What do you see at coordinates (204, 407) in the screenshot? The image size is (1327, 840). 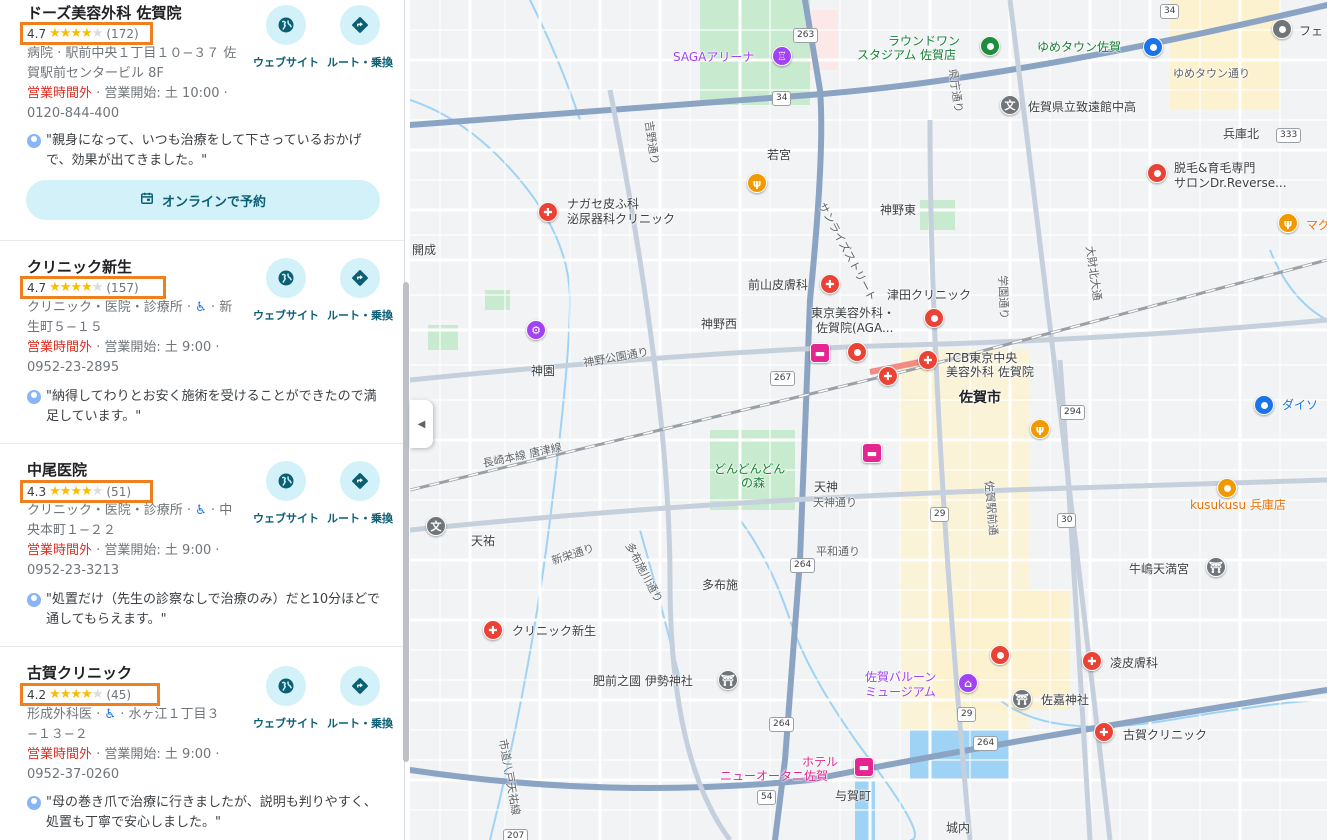 I see `review-snippet: "納得してわりとお安く施術を受けることができたので満足しています。"` at bounding box center [204, 407].